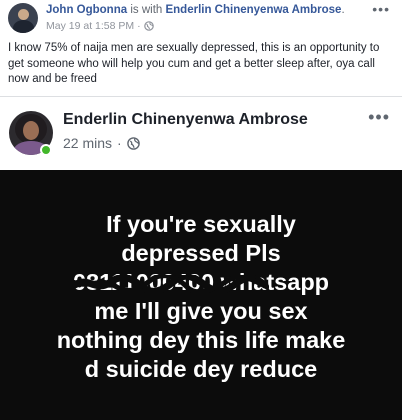 This screenshot has width=402, height=420. I want to click on image-text-line: d suicide dey reduce, so click(201, 369).